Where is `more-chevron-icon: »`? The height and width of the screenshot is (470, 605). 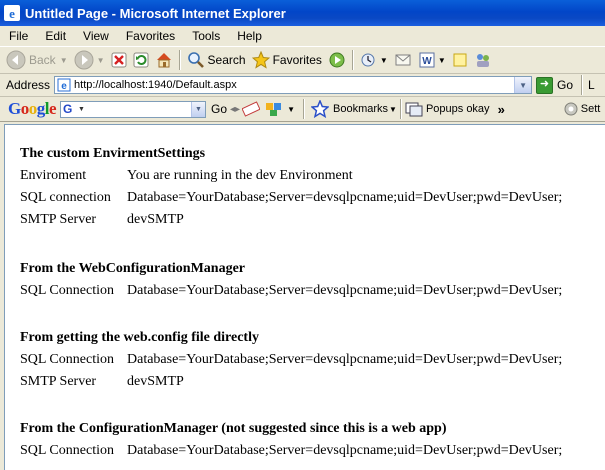
more-chevron-icon: » is located at coordinates (501, 109).